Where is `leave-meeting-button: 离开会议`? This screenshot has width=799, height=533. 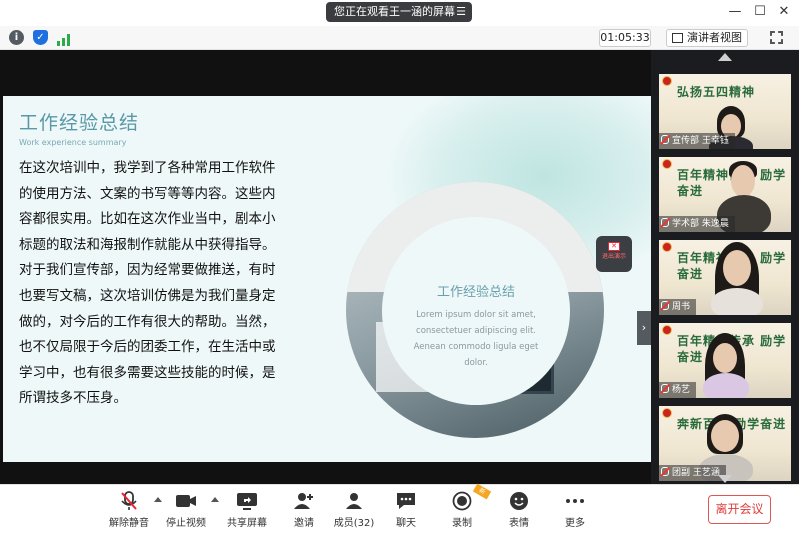 leave-meeting-button: 离开会议 is located at coordinates (739, 509).